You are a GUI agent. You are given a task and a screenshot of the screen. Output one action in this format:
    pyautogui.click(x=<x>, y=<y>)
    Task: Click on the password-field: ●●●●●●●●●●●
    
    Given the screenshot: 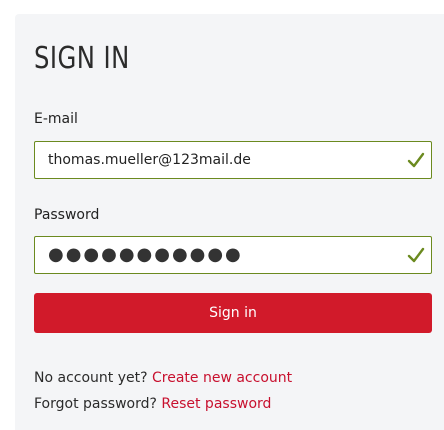 What is the action you would take?
    pyautogui.click(x=233, y=255)
    